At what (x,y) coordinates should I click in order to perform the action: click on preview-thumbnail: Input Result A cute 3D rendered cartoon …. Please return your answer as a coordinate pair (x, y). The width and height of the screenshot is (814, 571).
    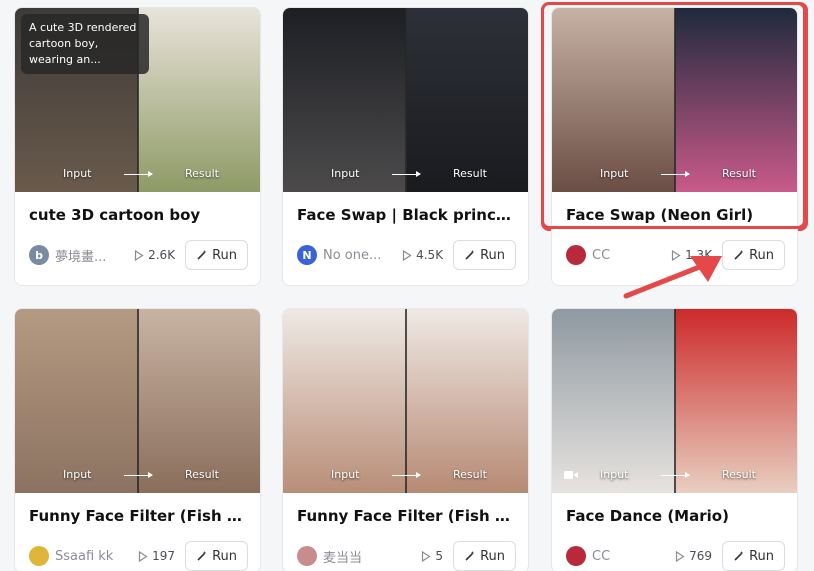
    Looking at the image, I should click on (137, 100).